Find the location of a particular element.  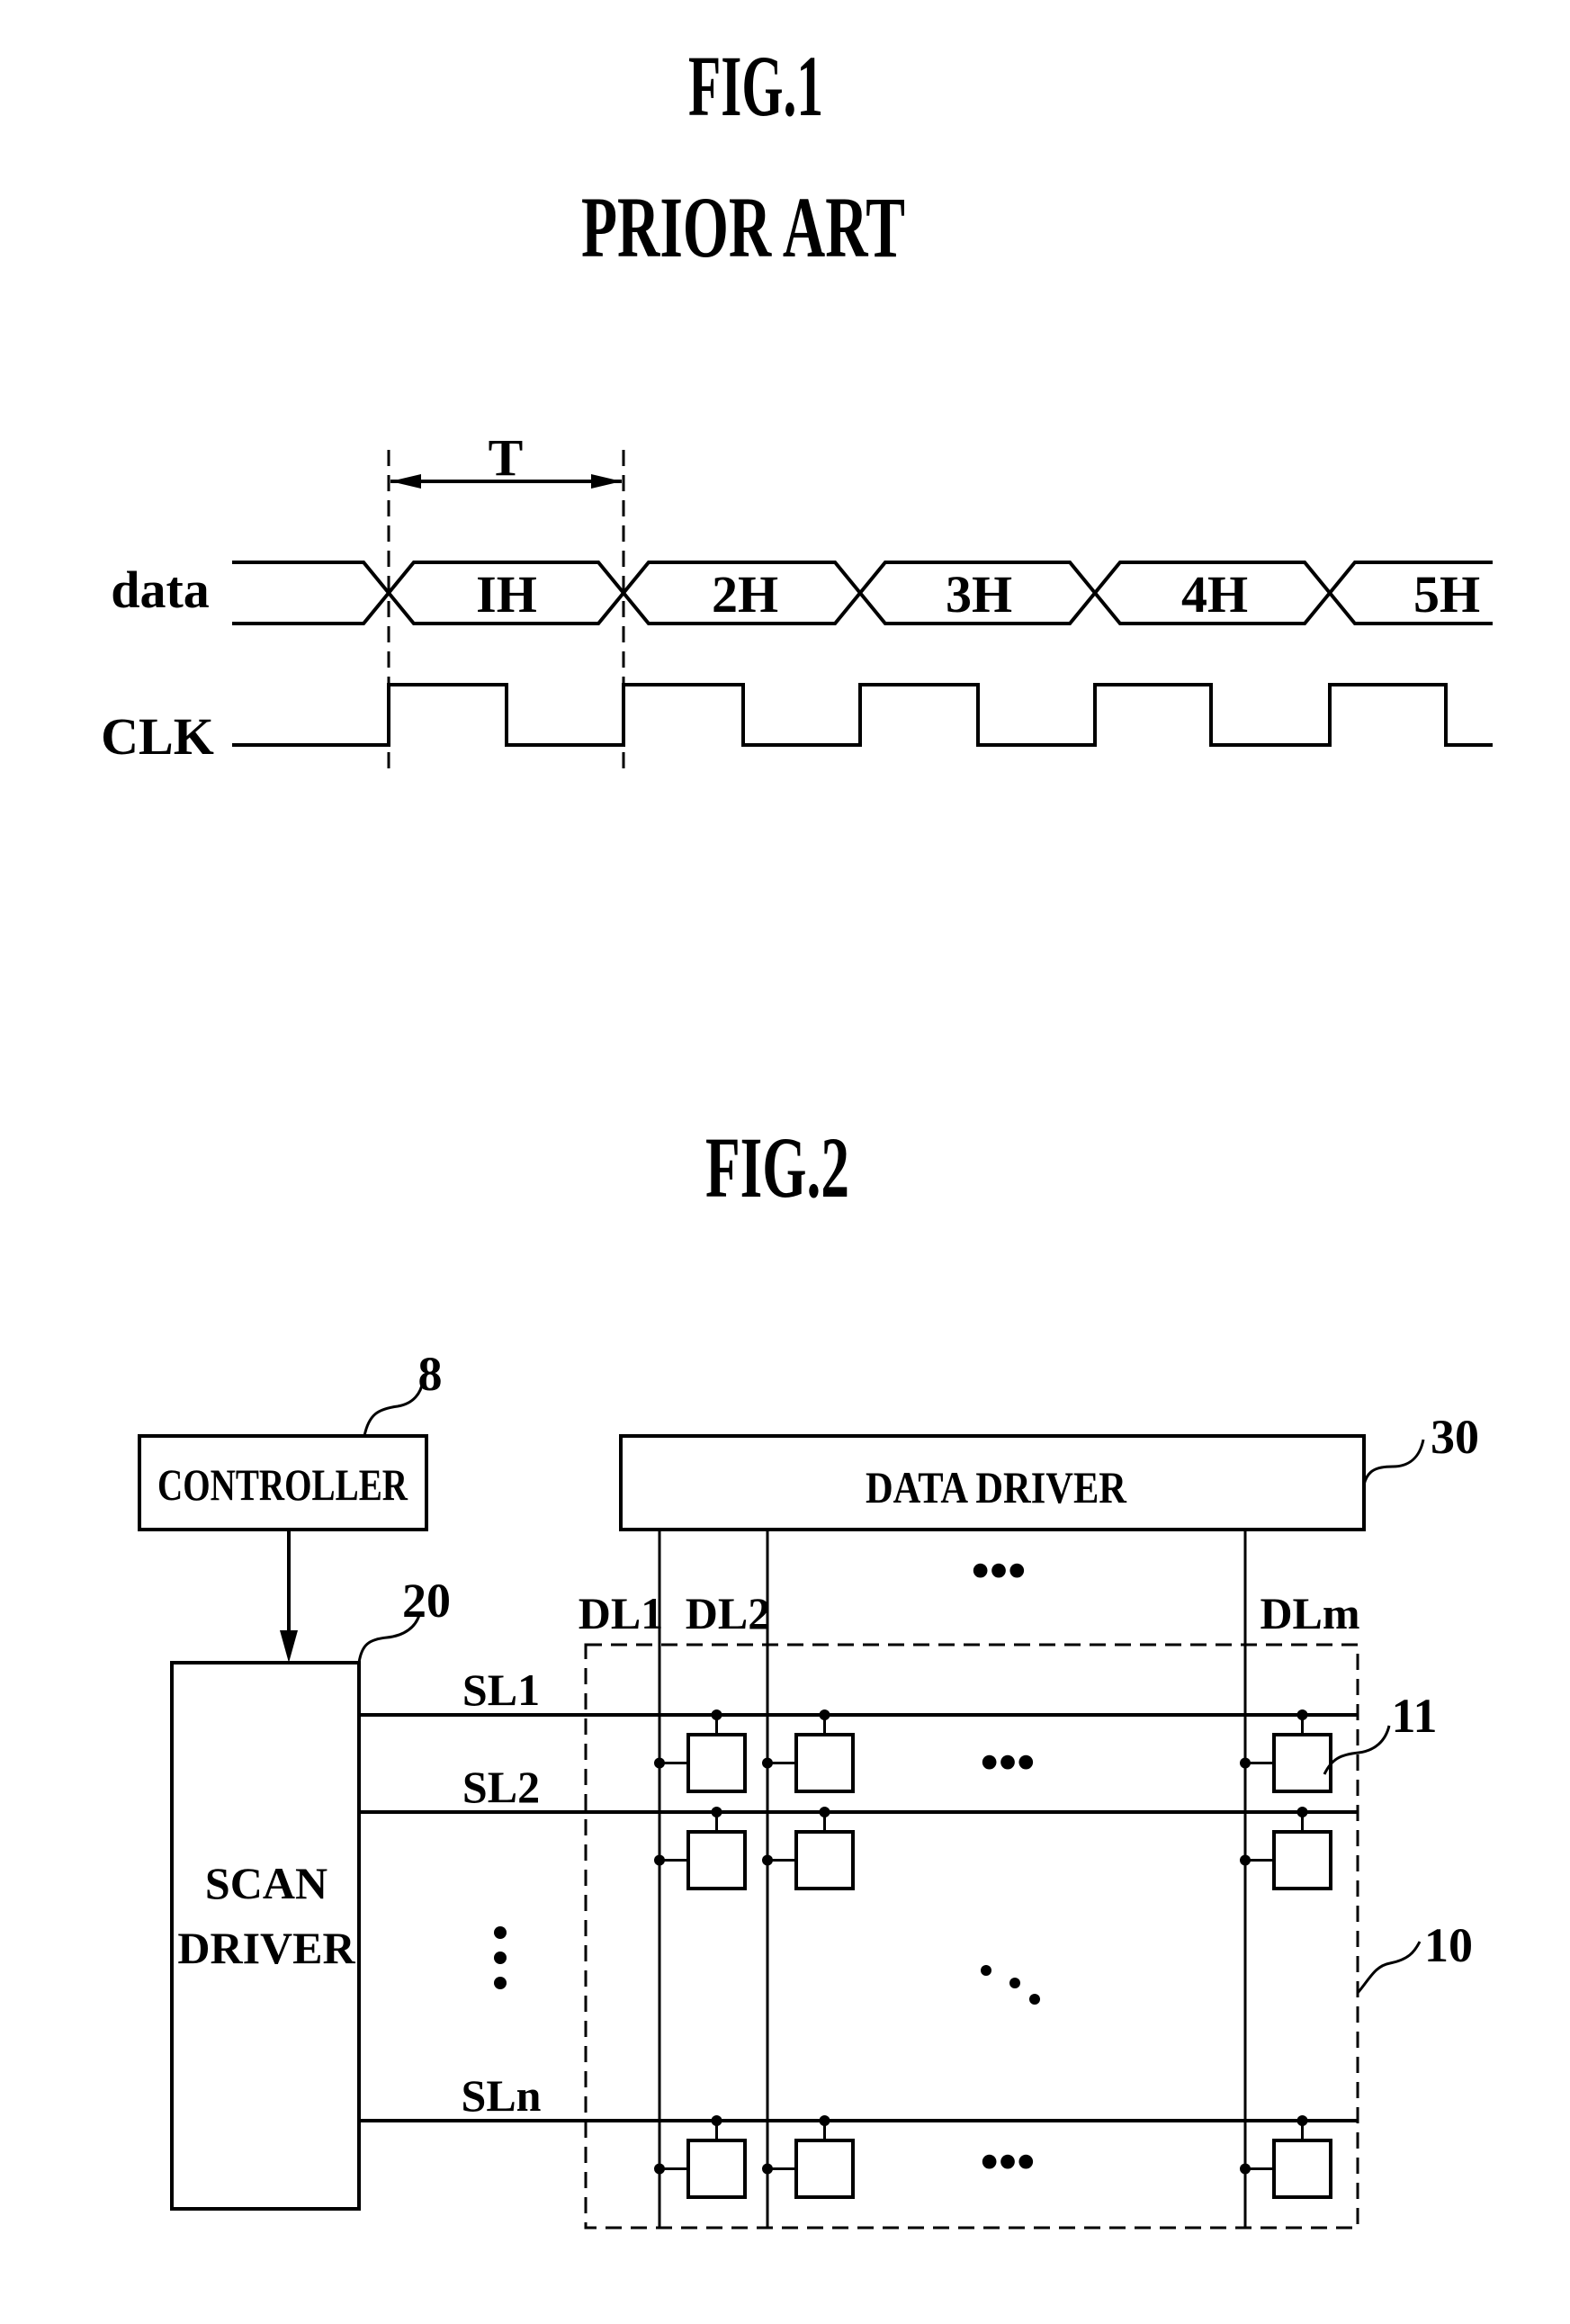

clk-signal-label: CLK is located at coordinates (158, 737).